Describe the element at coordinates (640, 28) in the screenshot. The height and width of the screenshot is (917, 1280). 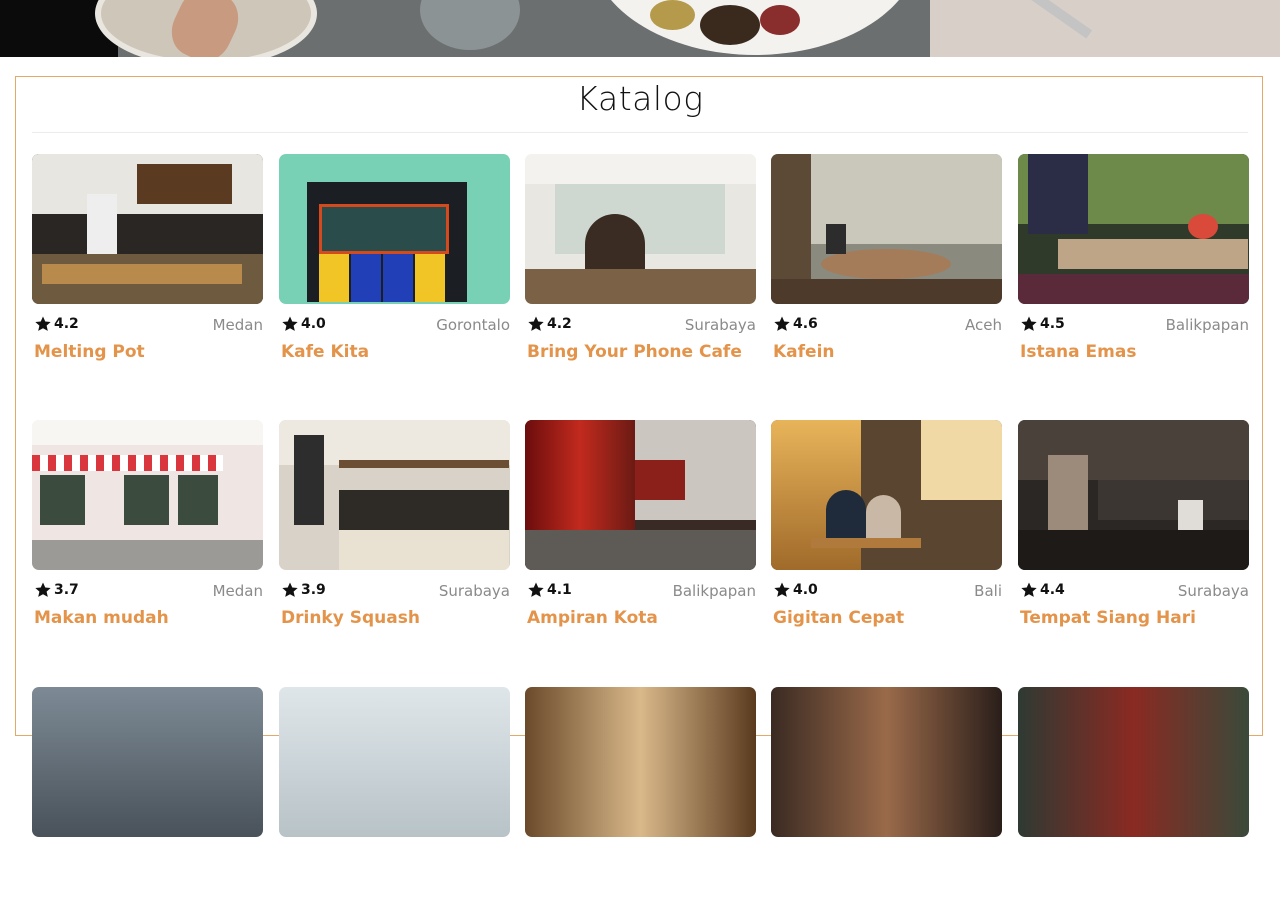
I see `hero-image` at that location.